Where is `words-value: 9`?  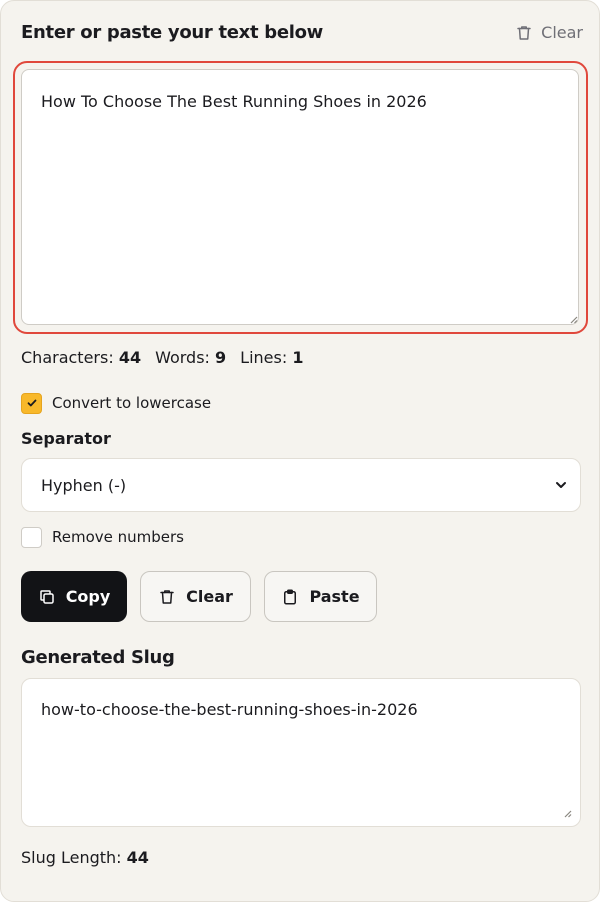
words-value: 9 is located at coordinates (221, 357).